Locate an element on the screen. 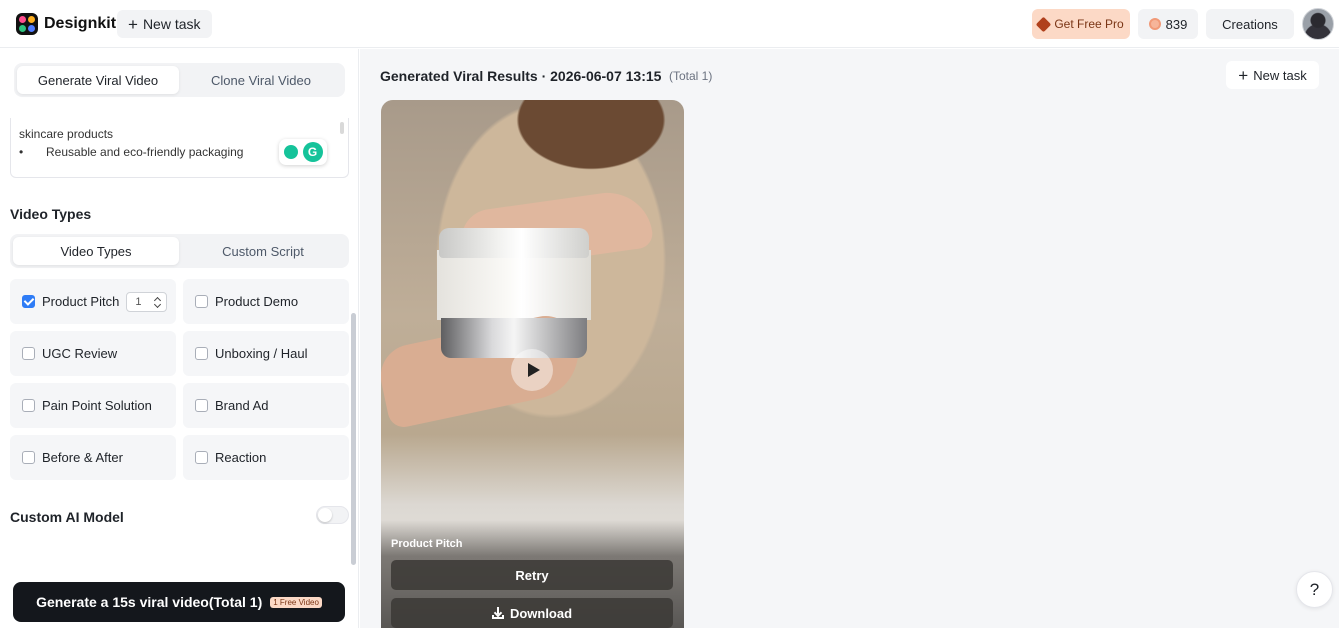 This screenshot has height=628, width=1339. help-button: ? is located at coordinates (1314, 589).